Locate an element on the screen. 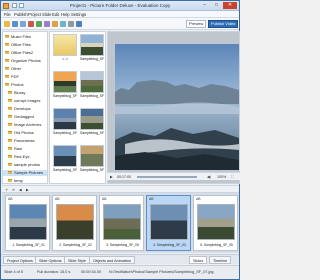 This screenshot has height=280, width=320. slide-caption: 2. Sampleblog_SF_02 is located at coordinates (75, 245).